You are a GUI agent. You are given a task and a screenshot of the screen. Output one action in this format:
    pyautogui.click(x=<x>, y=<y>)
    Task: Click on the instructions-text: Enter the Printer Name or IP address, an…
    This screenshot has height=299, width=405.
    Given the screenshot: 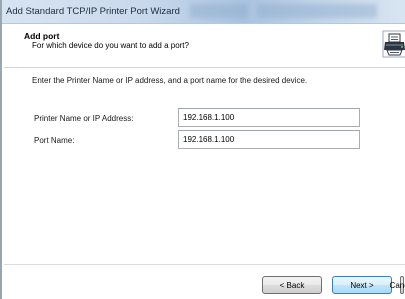 What is the action you would take?
    pyautogui.click(x=170, y=80)
    